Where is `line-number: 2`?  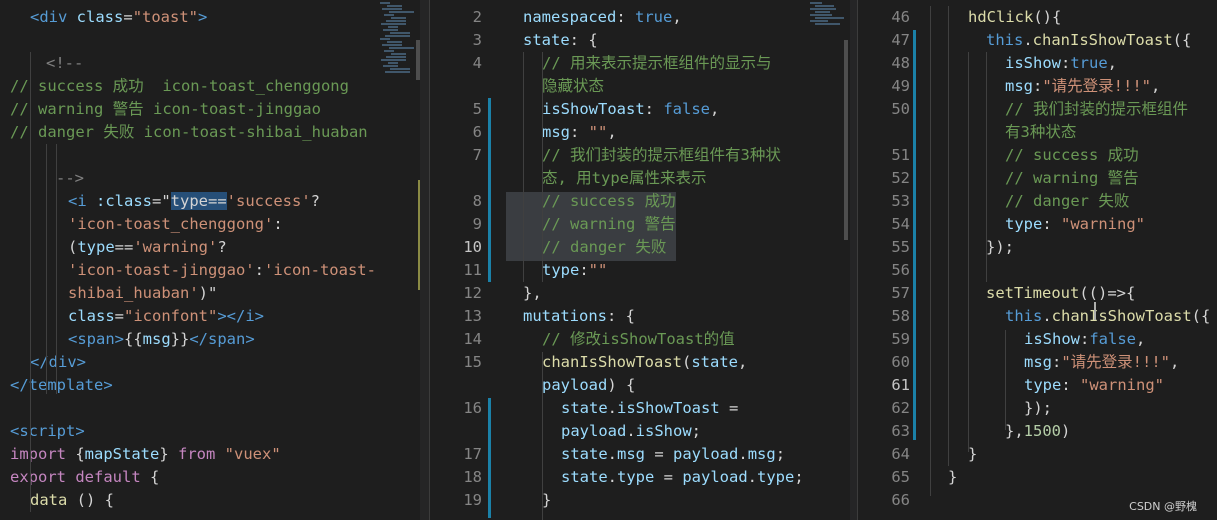 line-number: 2 is located at coordinates (477, 17).